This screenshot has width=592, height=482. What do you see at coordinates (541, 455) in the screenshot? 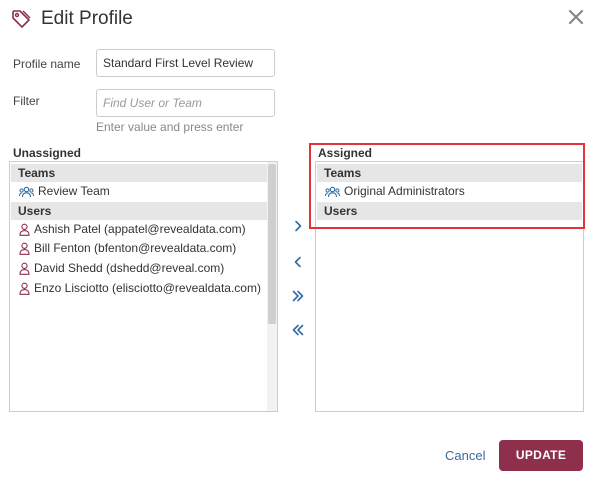
I see `update-button: UPDATE` at bounding box center [541, 455].